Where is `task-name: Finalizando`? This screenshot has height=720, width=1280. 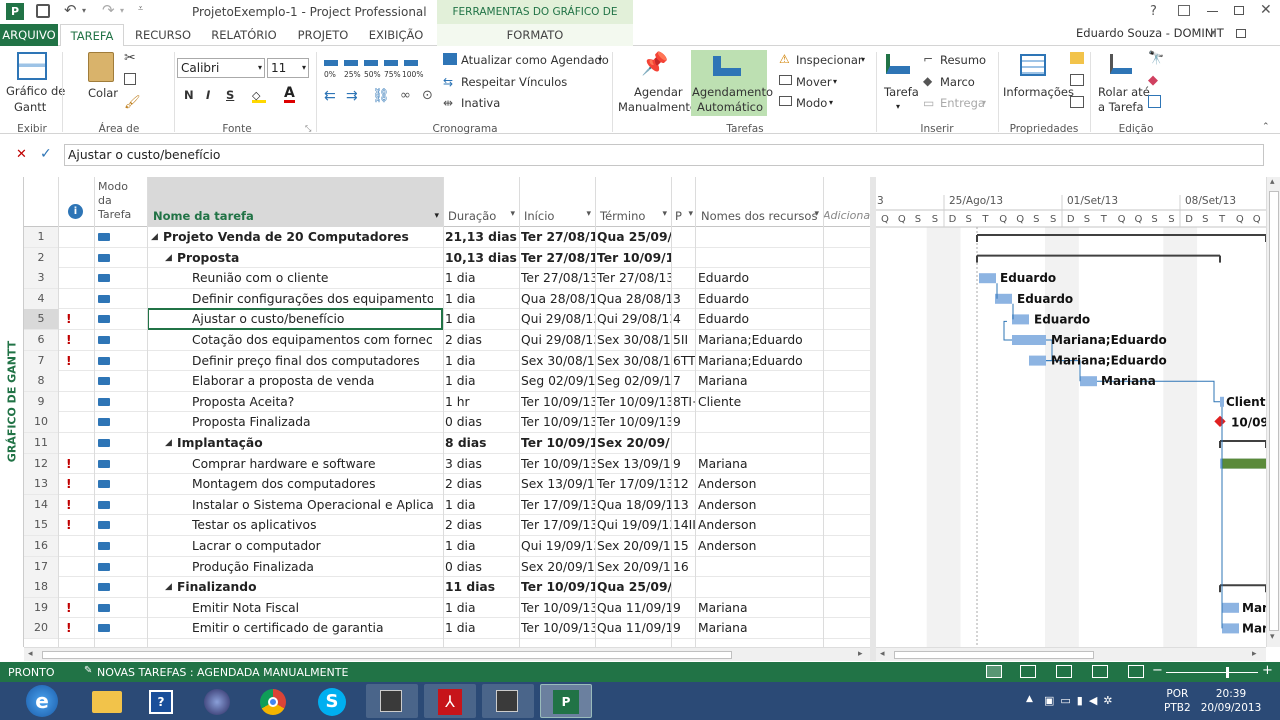 task-name: Finalizando is located at coordinates (310, 587).